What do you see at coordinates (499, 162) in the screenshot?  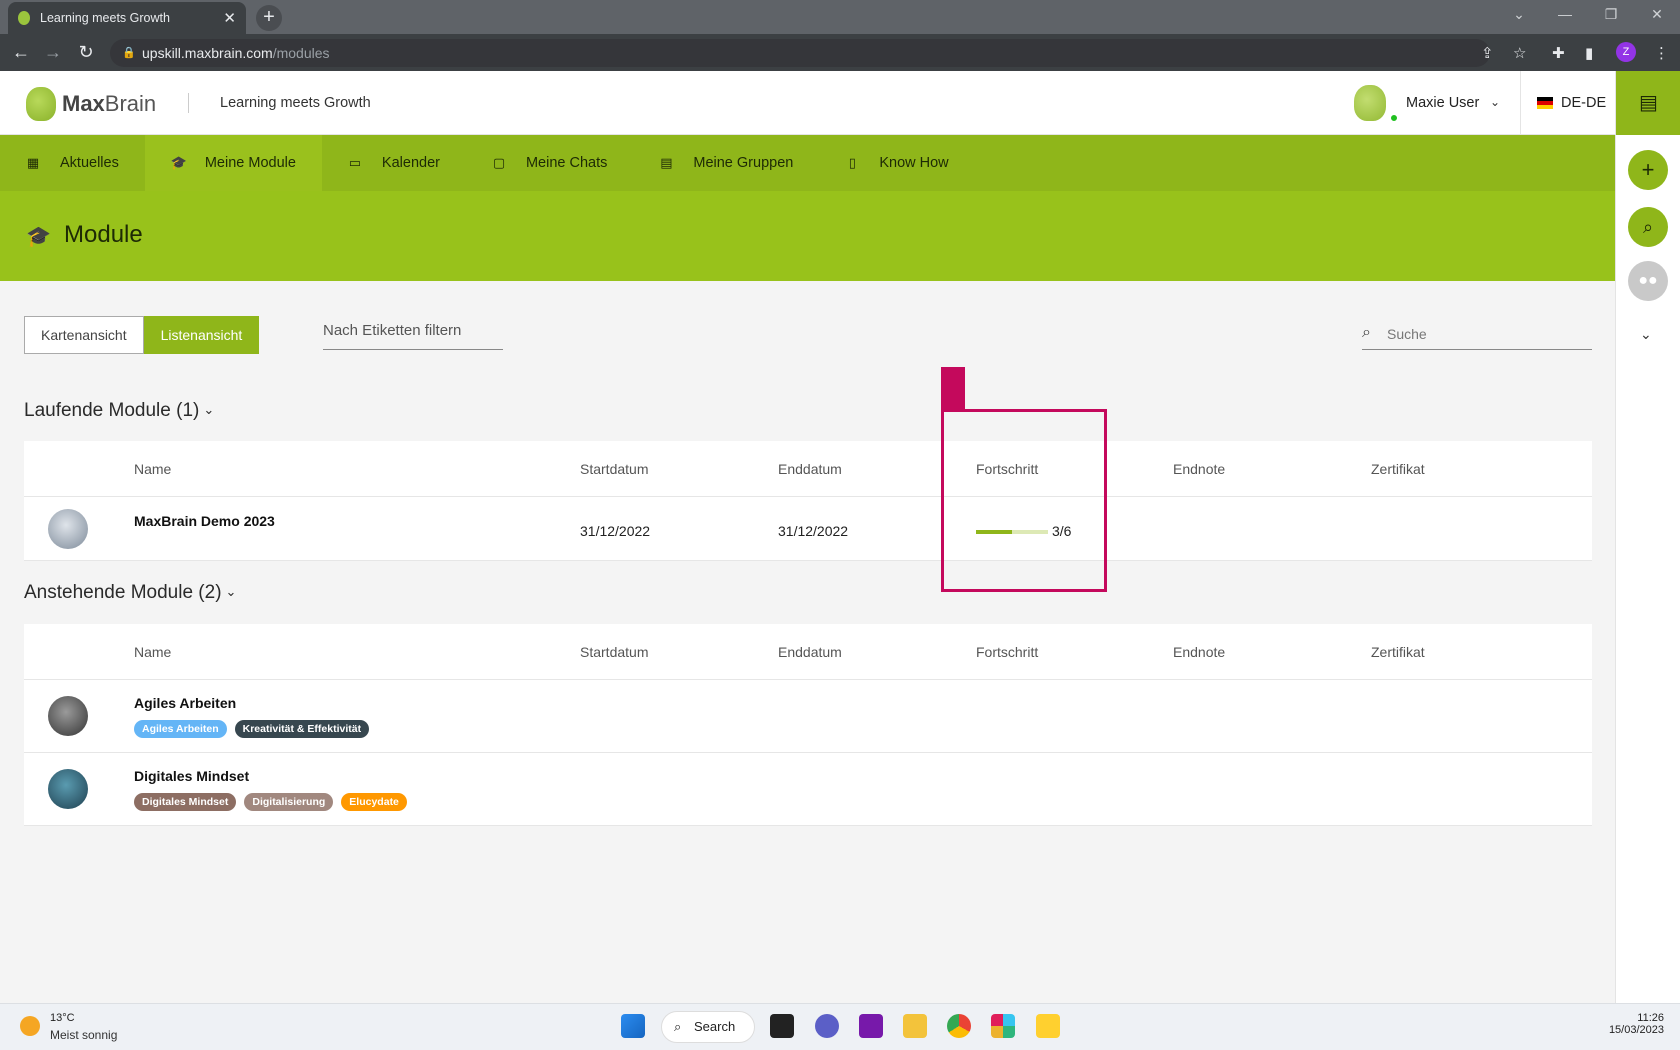 I see `inbox-icon: ▢` at bounding box center [499, 162].